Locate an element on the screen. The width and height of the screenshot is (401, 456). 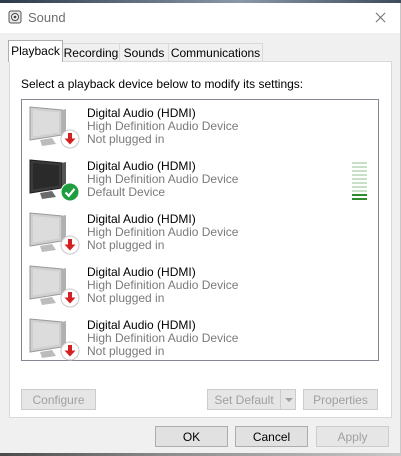
tab-communications: Communications is located at coordinates (215, 52).